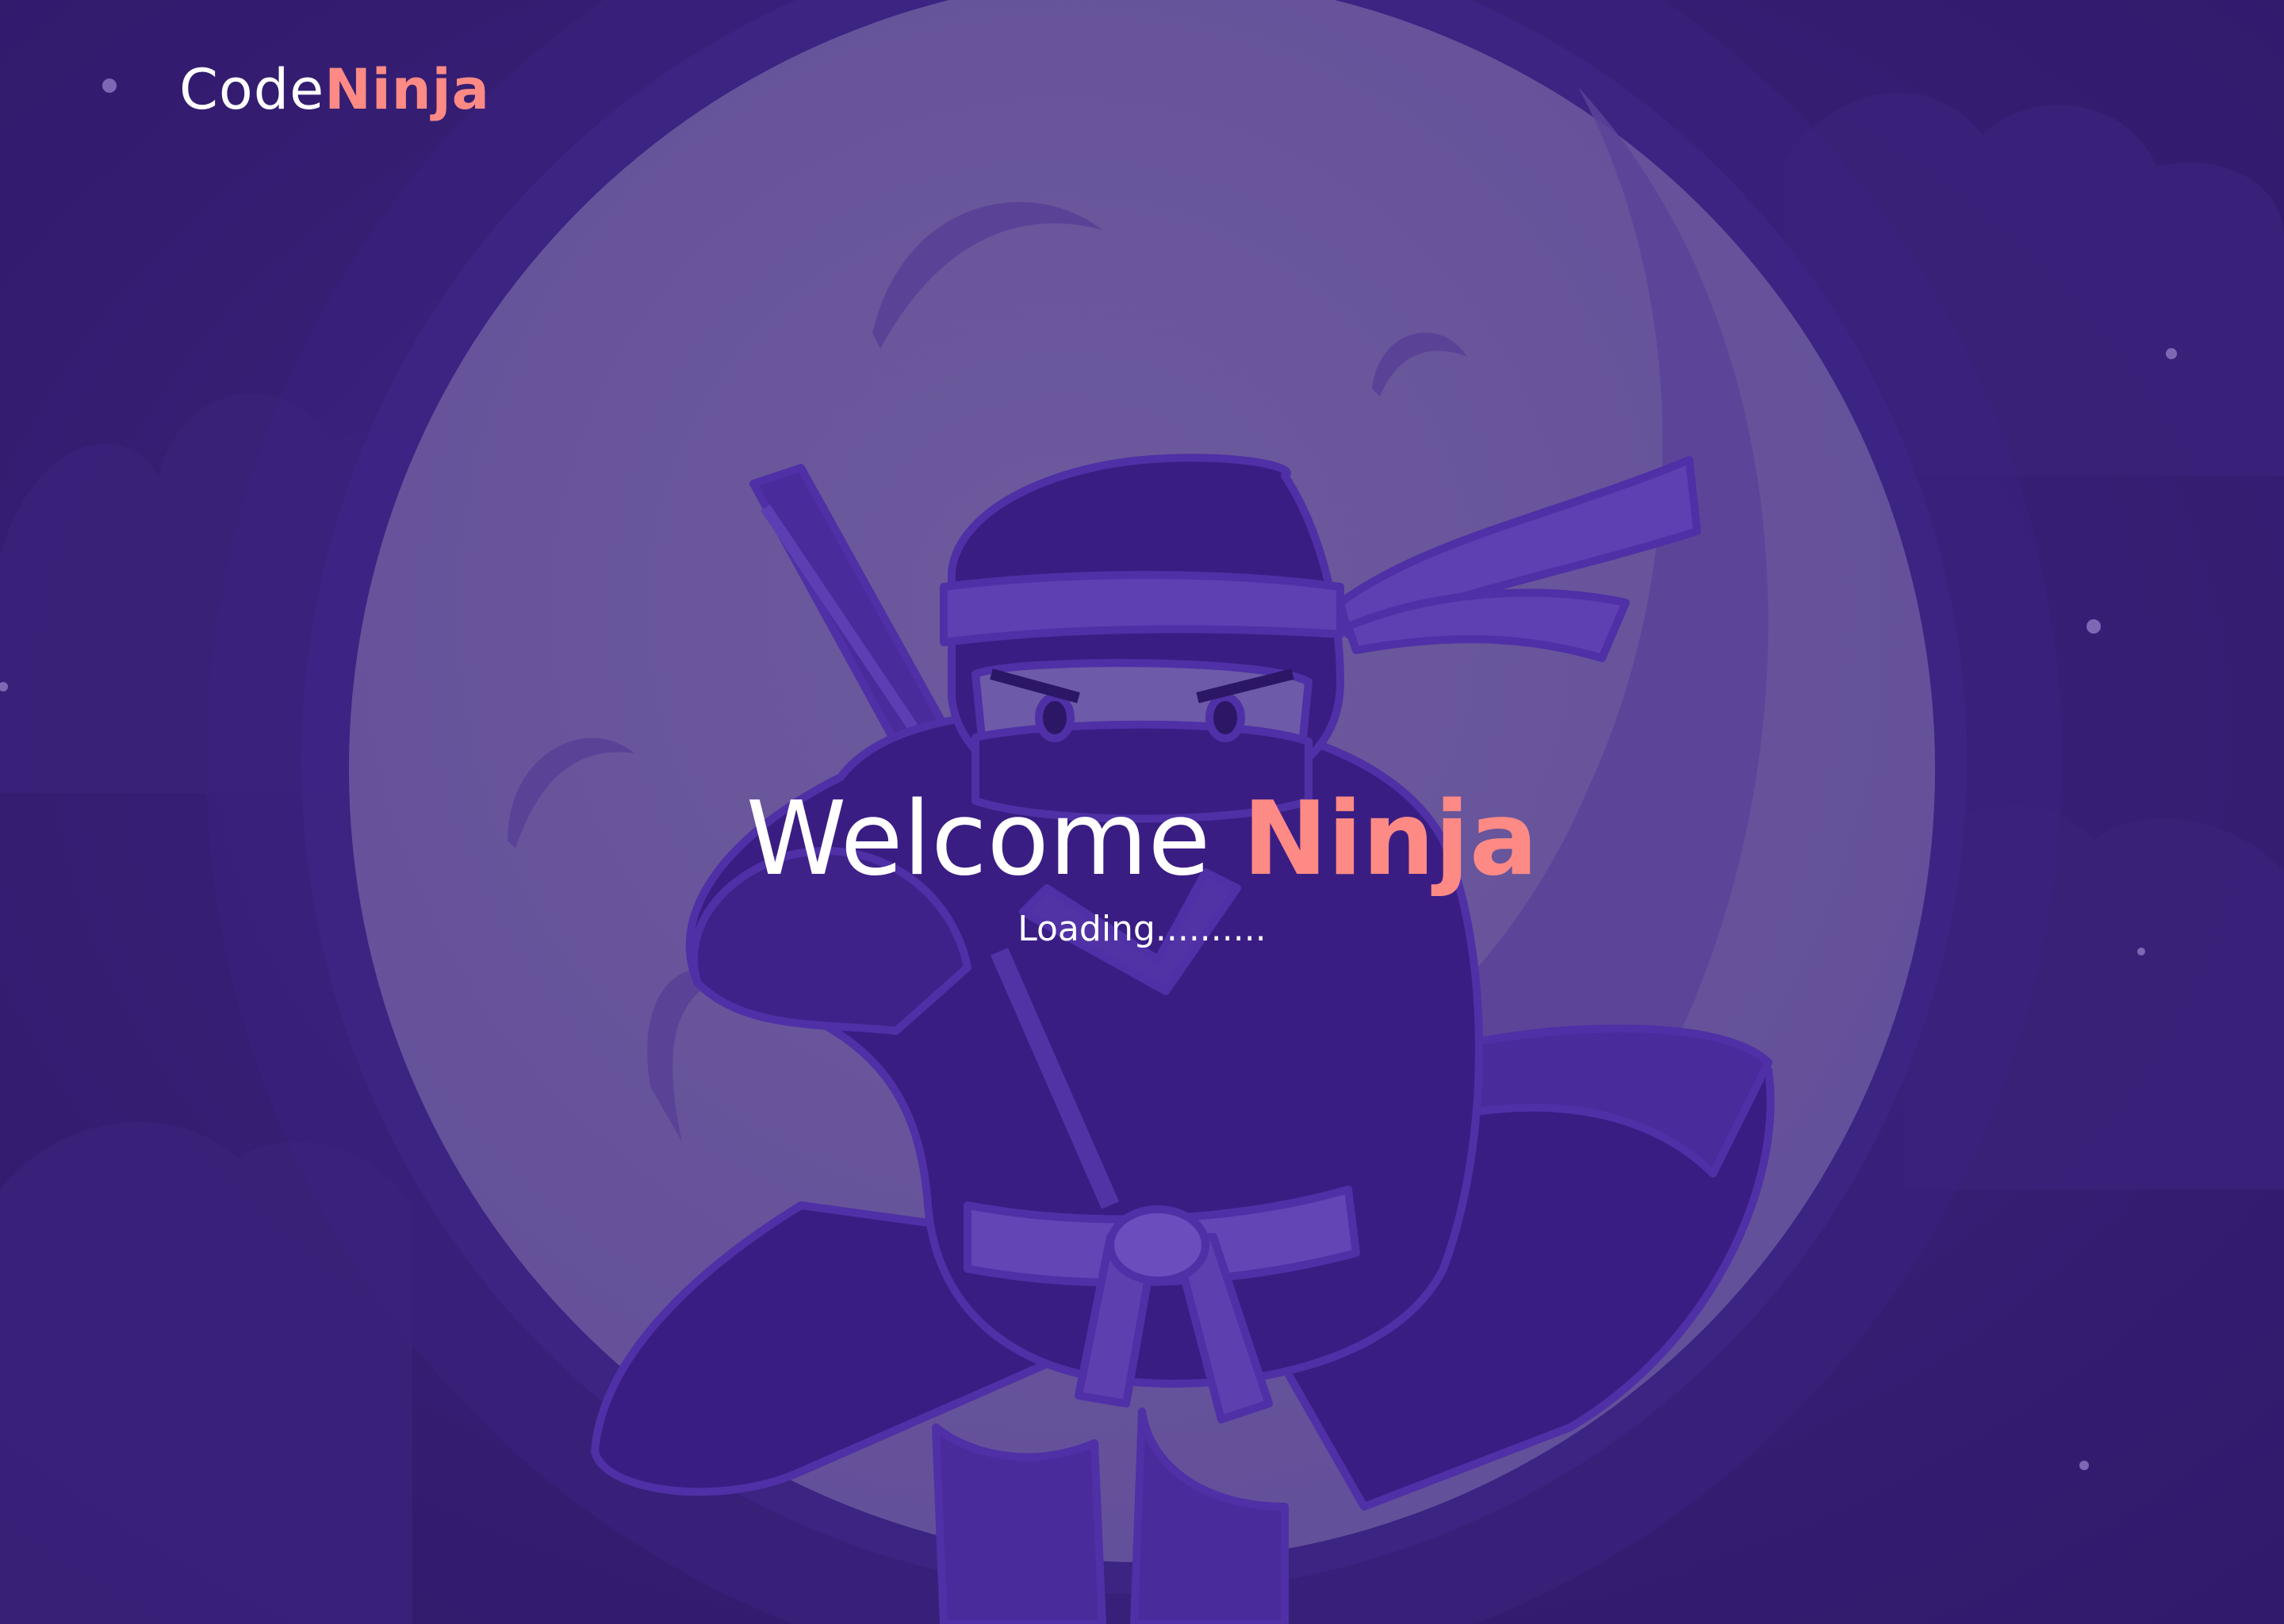  Describe the element at coordinates (252, 89) in the screenshot. I see `brand-logo-part-code: Code` at that location.